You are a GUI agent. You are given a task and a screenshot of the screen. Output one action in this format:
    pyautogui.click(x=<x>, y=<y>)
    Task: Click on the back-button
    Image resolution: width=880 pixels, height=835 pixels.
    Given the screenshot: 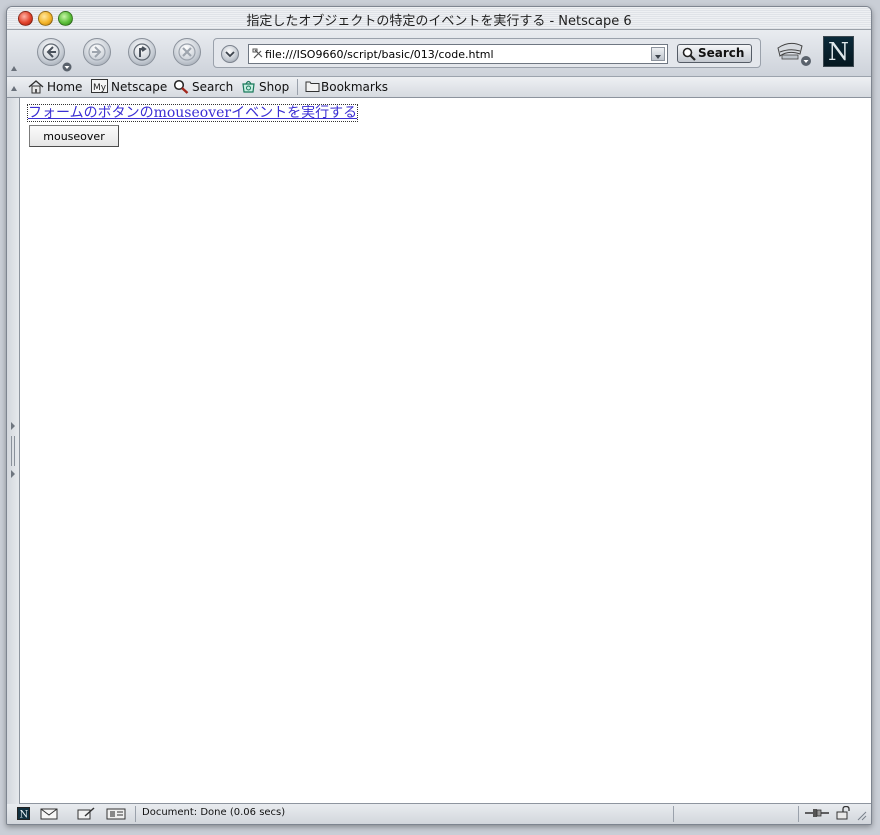 What is the action you would take?
    pyautogui.click(x=51, y=52)
    